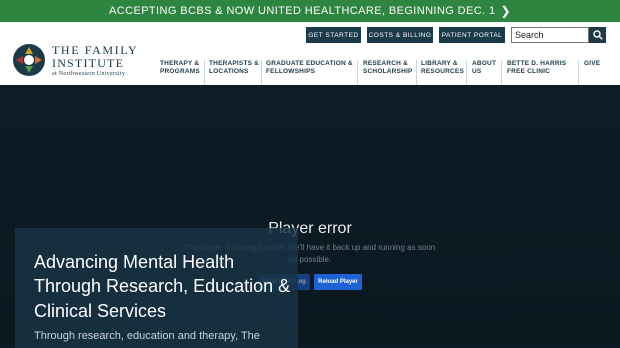 Image resolution: width=620 pixels, height=348 pixels. I want to click on nav-label: FELLOWSHIPS, so click(291, 72).